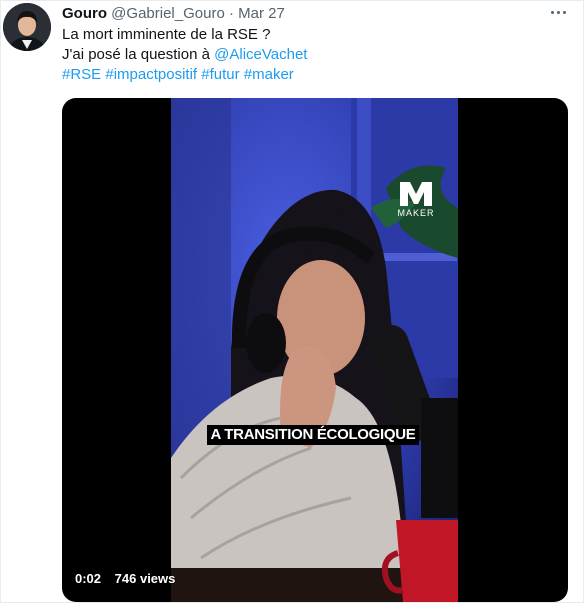  What do you see at coordinates (261, 13) in the screenshot?
I see `tweet-date: Mar 27` at bounding box center [261, 13].